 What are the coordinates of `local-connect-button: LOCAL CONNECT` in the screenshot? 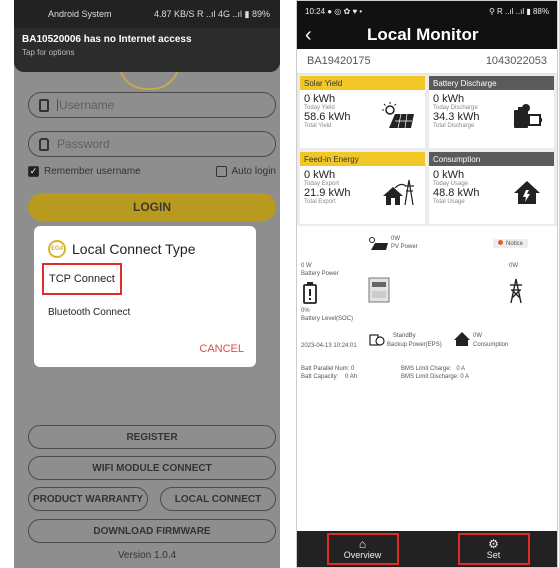 It's located at (218, 499).